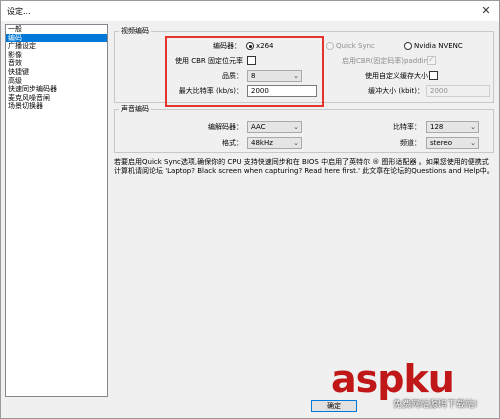 Image resolution: width=500 pixels, height=419 pixels. I want to click on encoder-label: 编码器：, so click(227, 46).